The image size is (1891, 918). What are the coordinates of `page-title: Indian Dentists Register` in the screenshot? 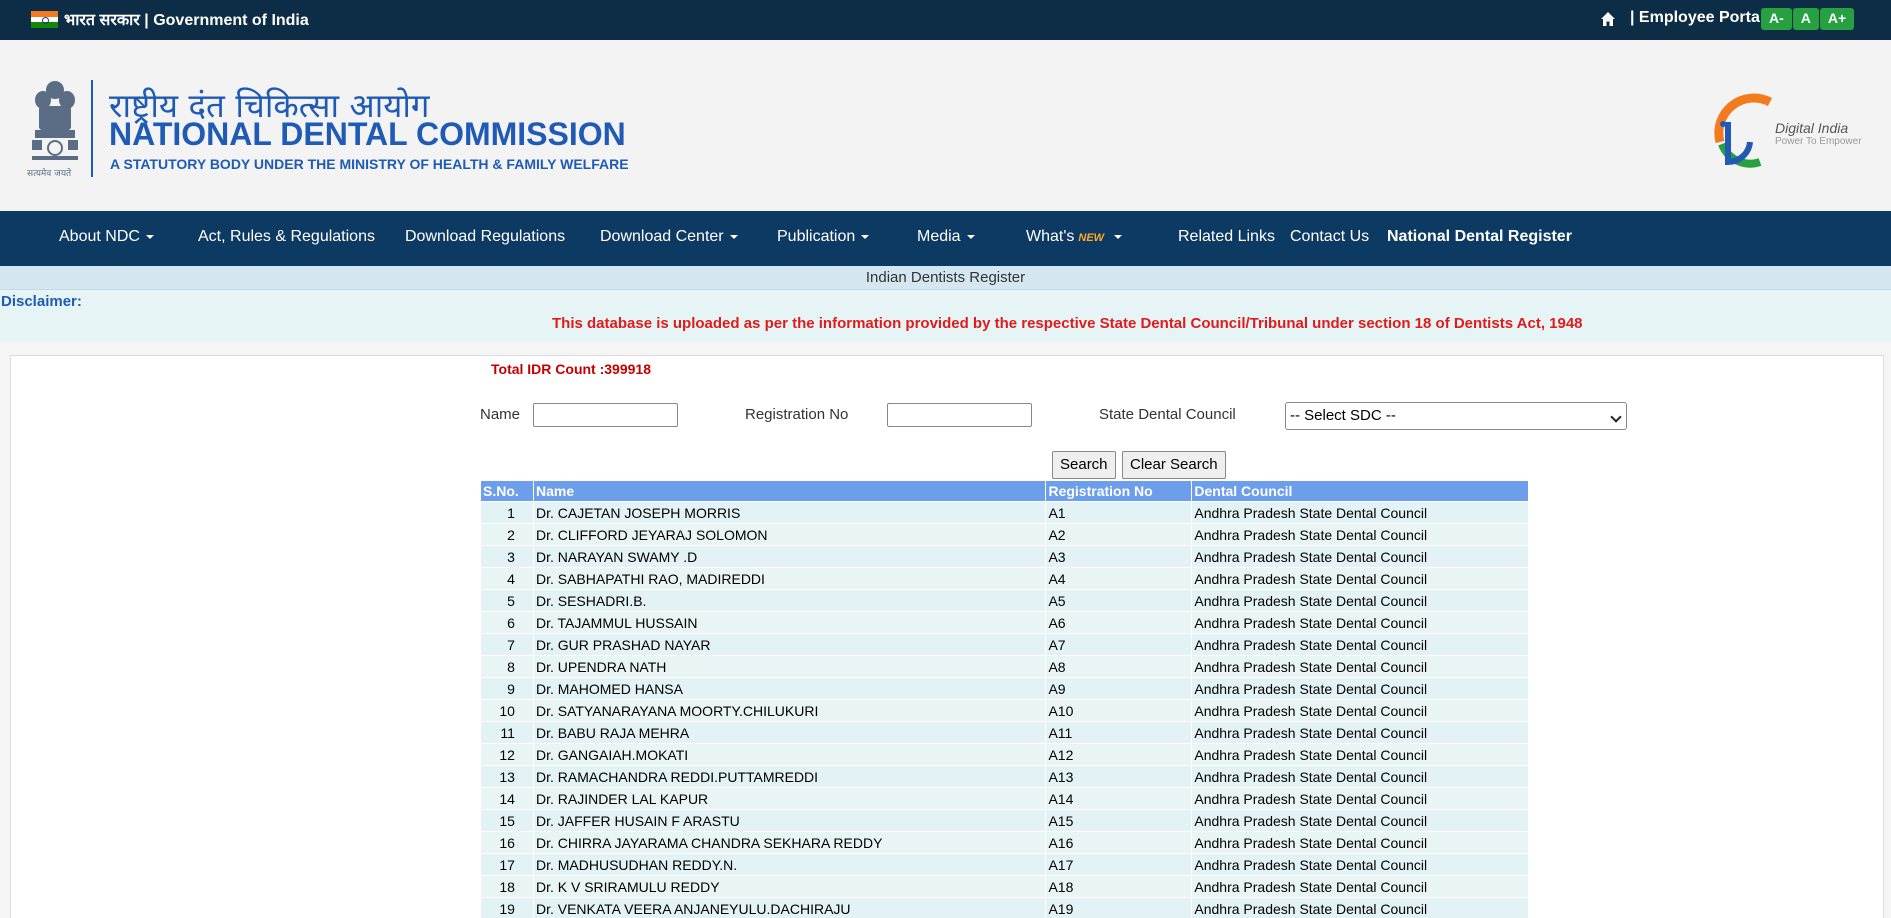 It's located at (945, 277).